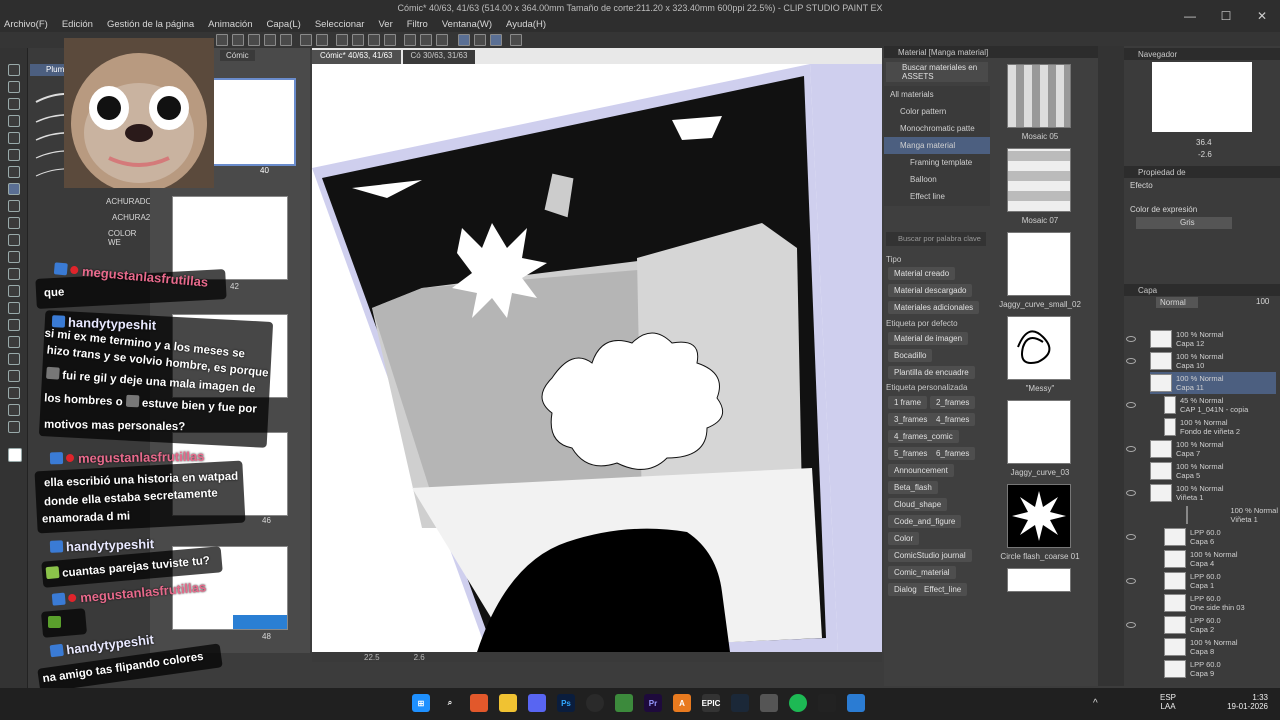 The image size is (1280, 720). What do you see at coordinates (14, 393) in the screenshot?
I see `text-tool-icon` at bounding box center [14, 393].